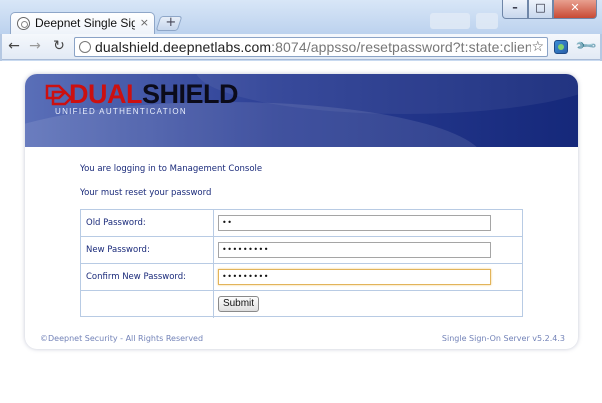 The width and height of the screenshot is (602, 403). I want to click on extension-icon, so click(561, 47).